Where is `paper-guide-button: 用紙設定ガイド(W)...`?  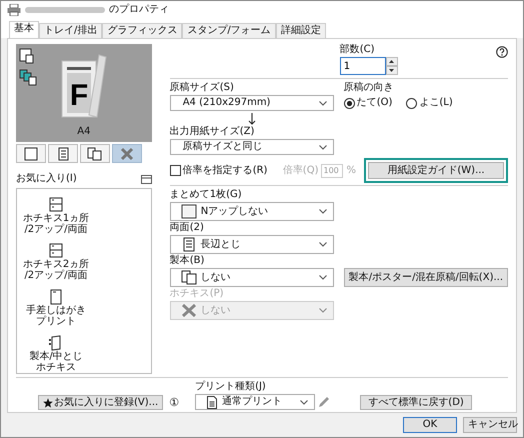 paper-guide-button: 用紙設定ガイド(W)... is located at coordinates (436, 170).